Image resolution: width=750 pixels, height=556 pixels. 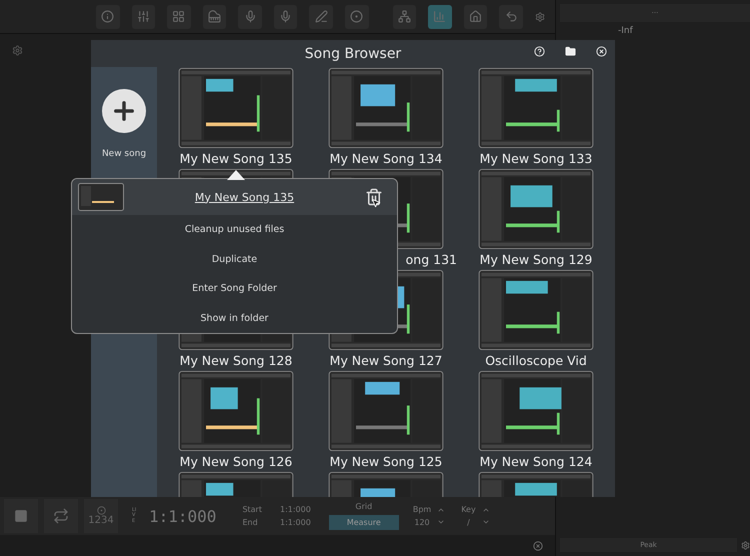 What do you see at coordinates (374, 197) in the screenshot?
I see `trash-icon` at bounding box center [374, 197].